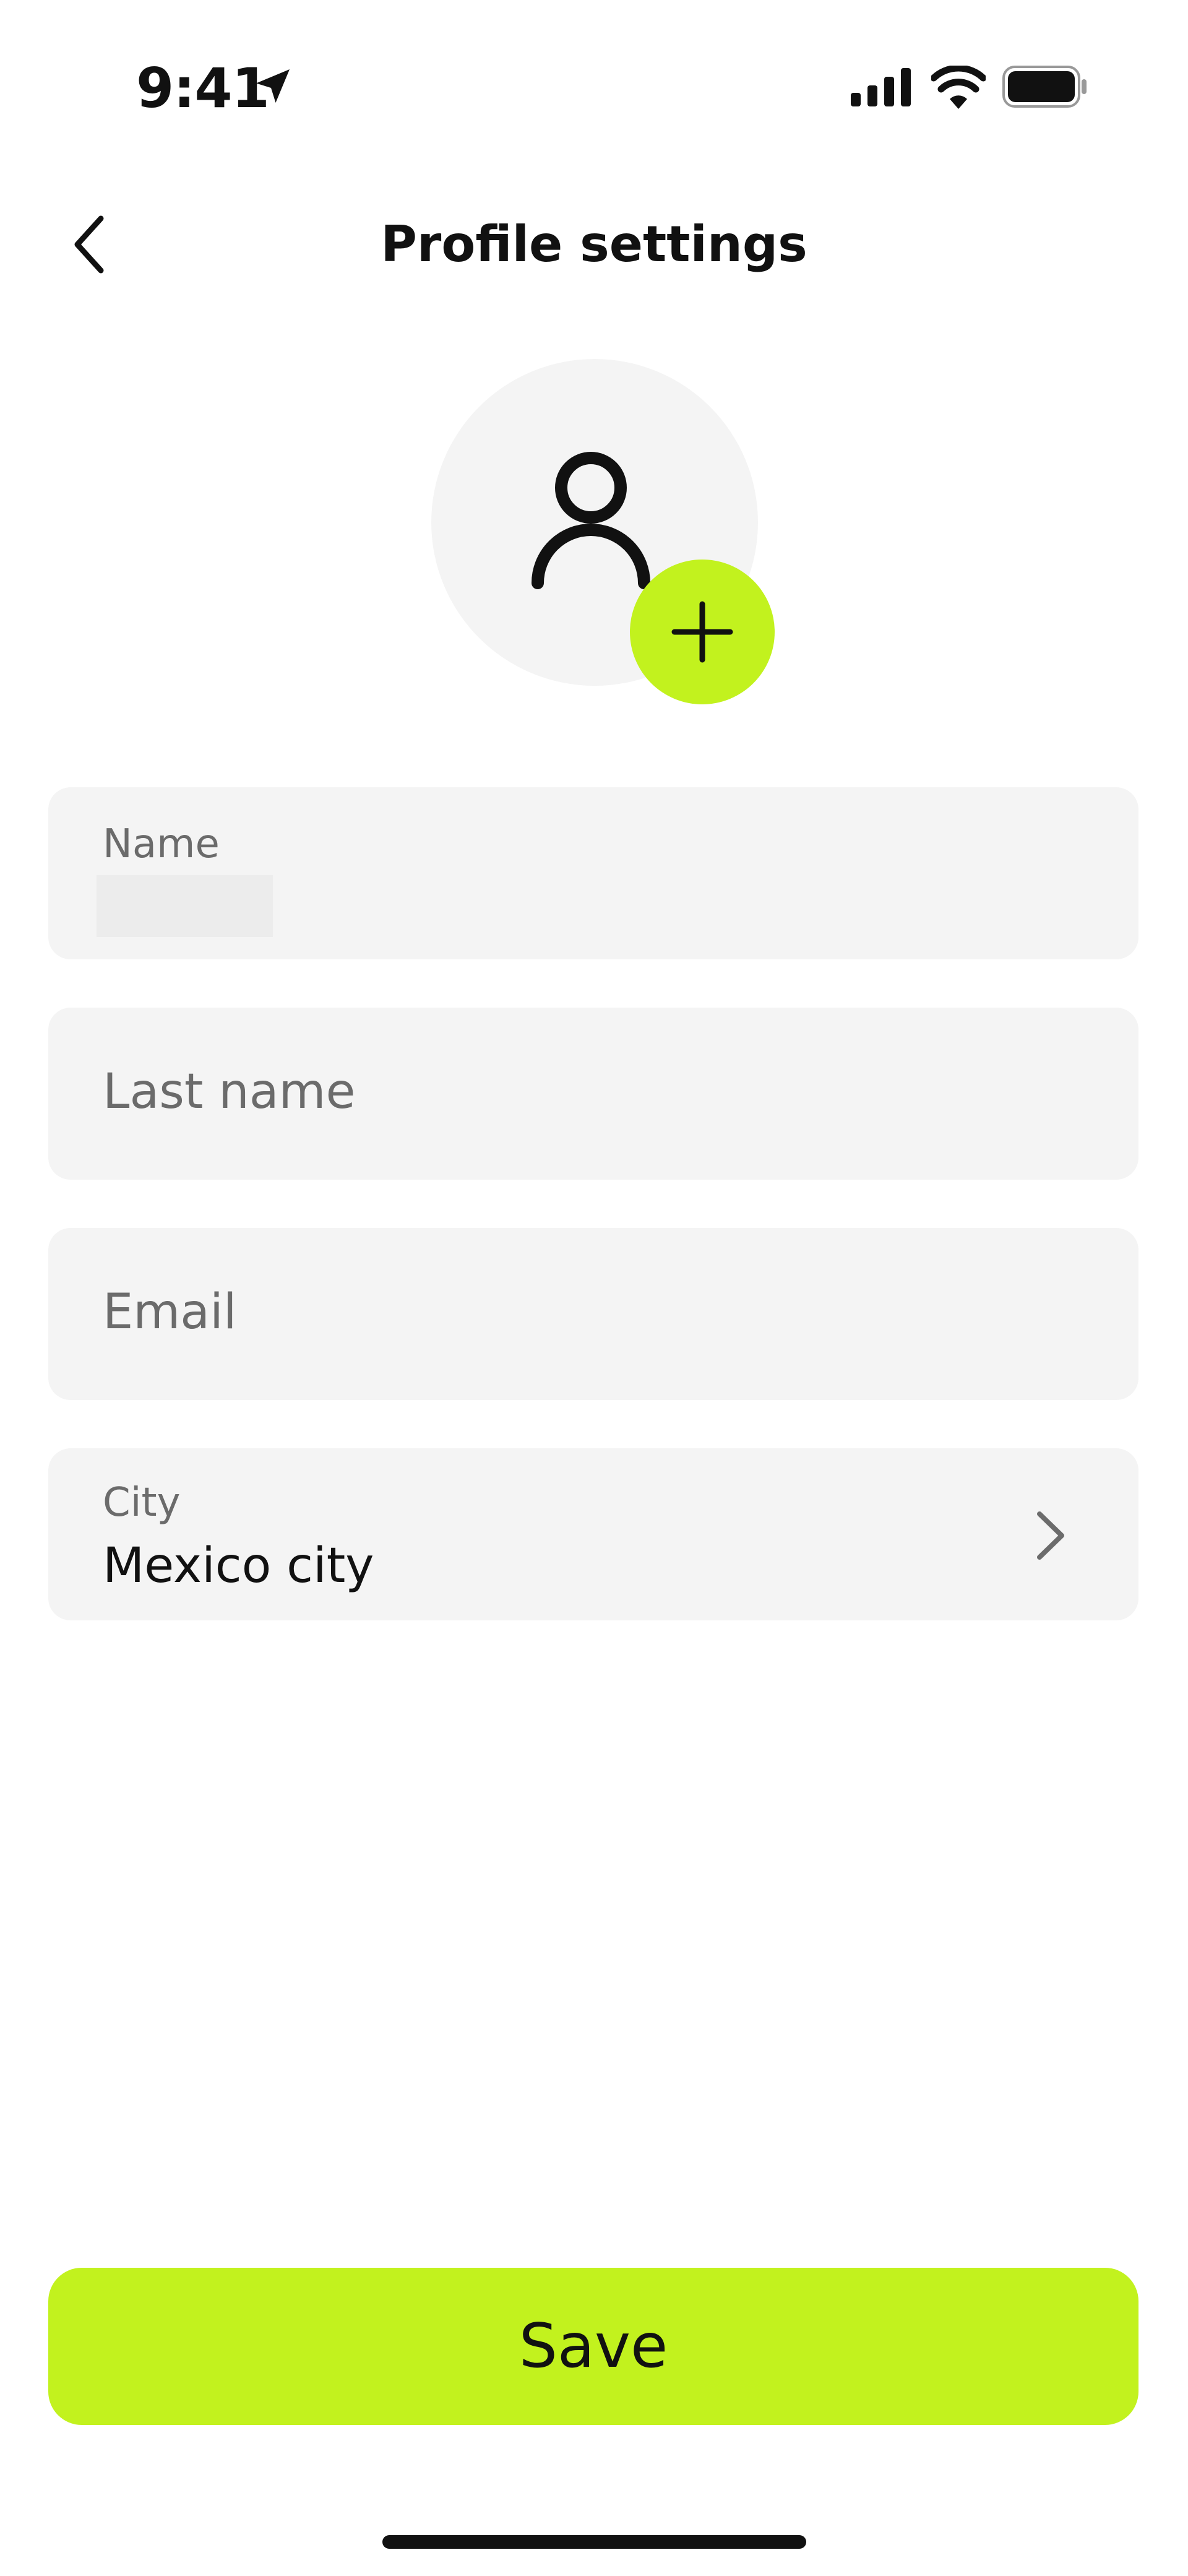 The width and height of the screenshot is (1188, 2576). Describe the element at coordinates (881, 87) in the screenshot. I see `cellular-signal-icon` at that location.